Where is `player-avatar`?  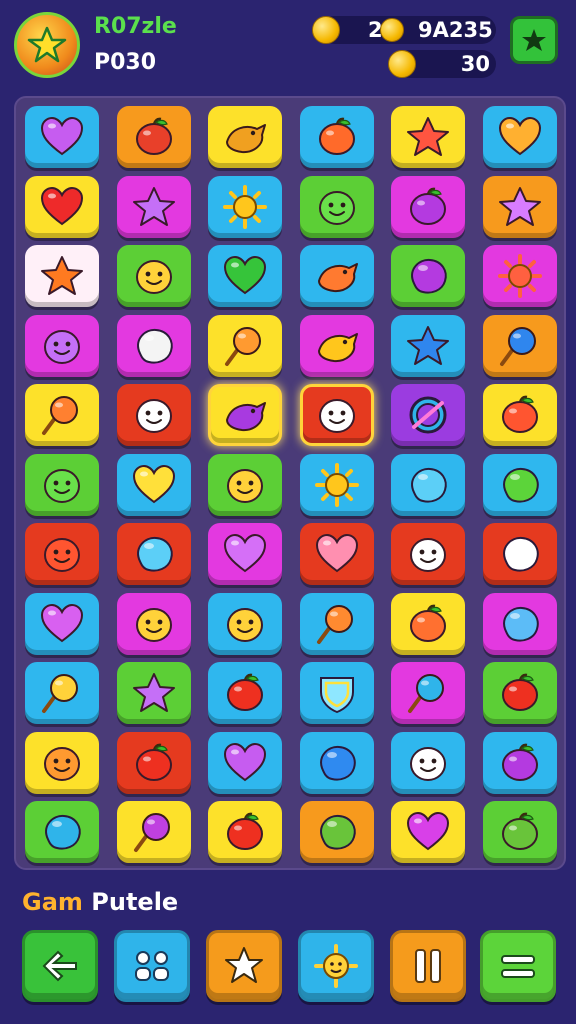
player-avatar is located at coordinates (47, 45).